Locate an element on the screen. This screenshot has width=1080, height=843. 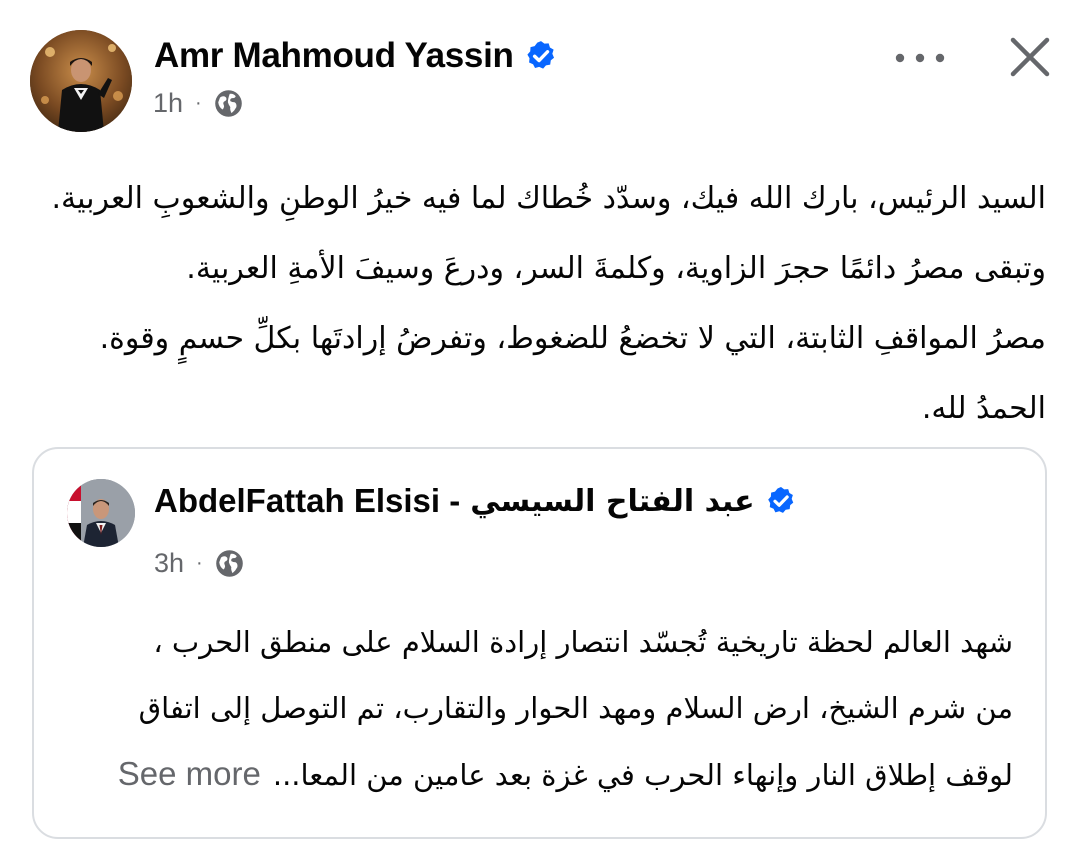
shared-author-name-en: AbdelFattah Elsisi - is located at coordinates (307, 501).